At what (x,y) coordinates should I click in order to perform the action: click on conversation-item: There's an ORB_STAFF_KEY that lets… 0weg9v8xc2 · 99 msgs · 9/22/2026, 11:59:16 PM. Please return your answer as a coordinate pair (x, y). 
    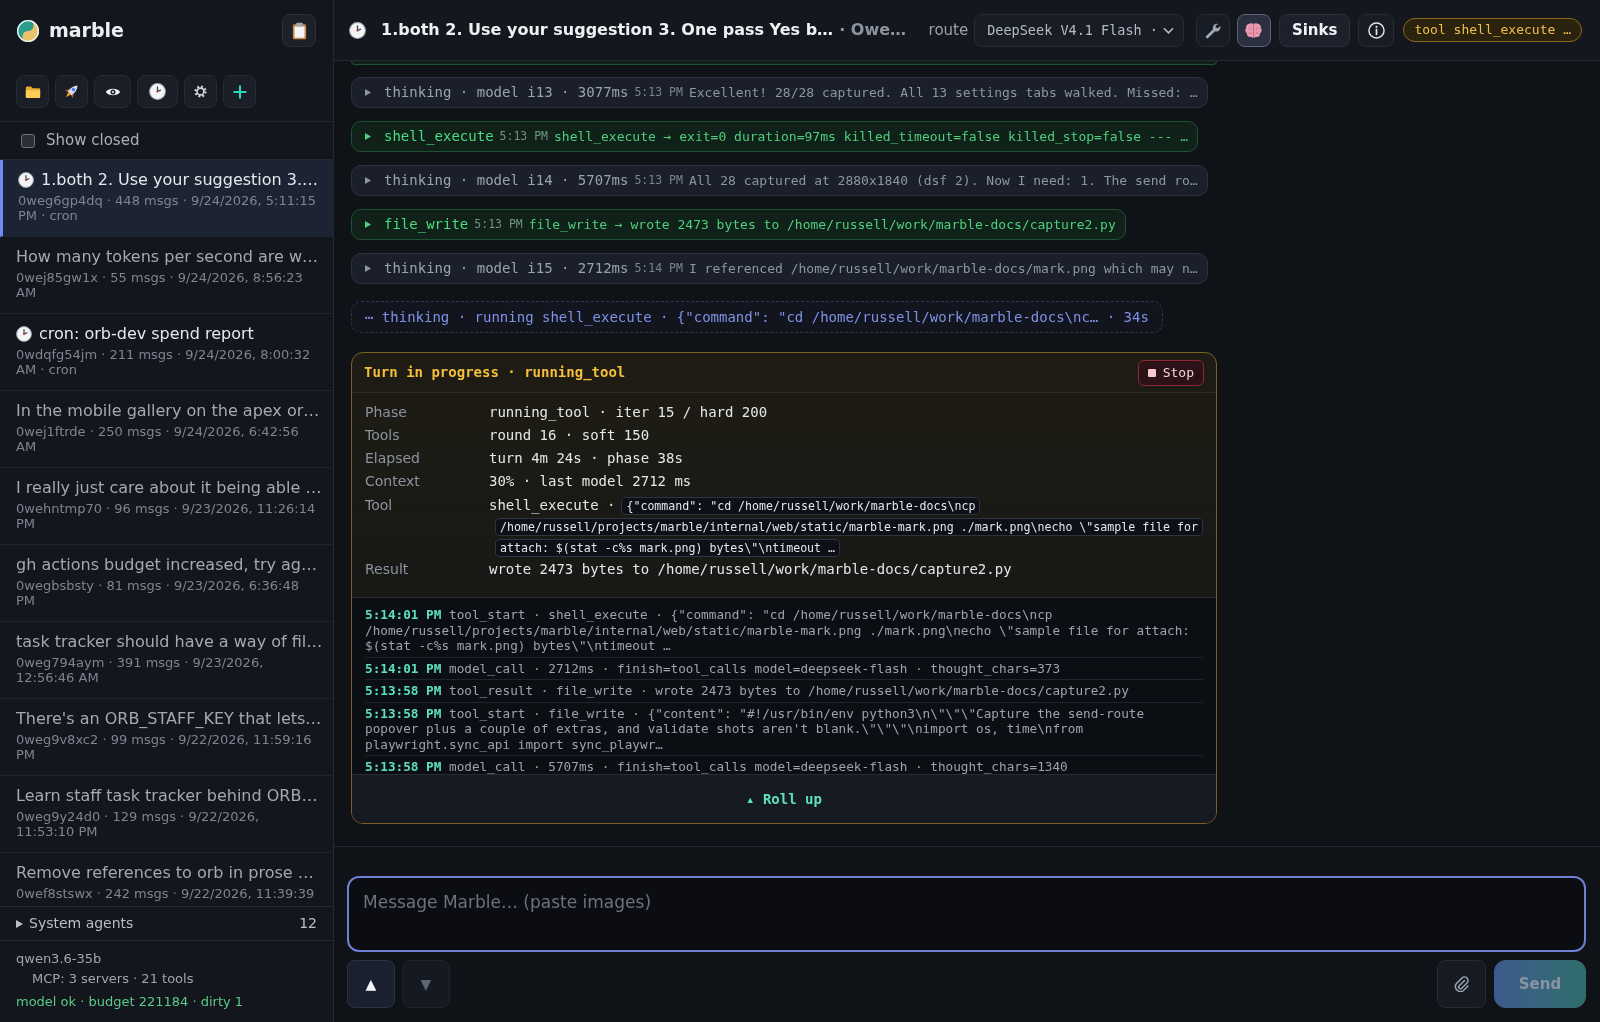
    Looking at the image, I should click on (166, 737).